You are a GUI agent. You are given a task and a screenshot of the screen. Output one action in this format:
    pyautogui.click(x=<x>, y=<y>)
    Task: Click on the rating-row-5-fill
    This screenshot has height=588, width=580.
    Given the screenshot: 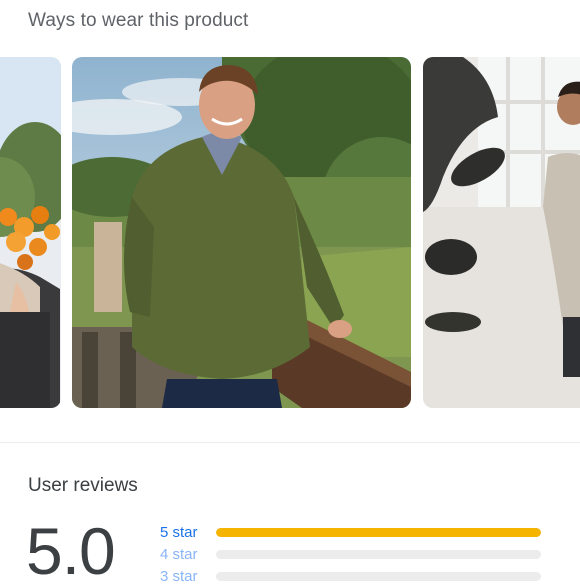 What is the action you would take?
    pyautogui.click(x=378, y=532)
    